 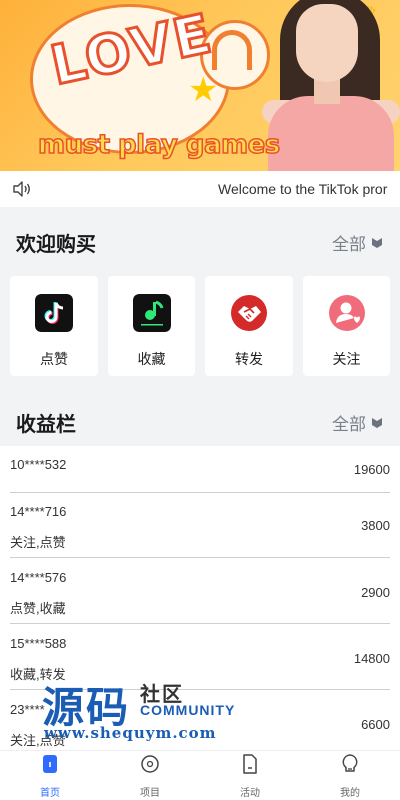 I want to click on list-item: 23**** 关注,点赞 6600, so click(x=200, y=720).